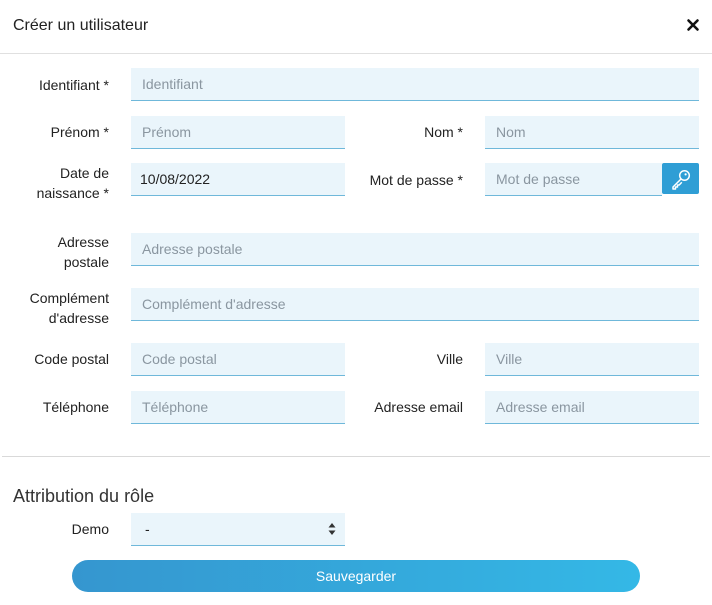 This screenshot has height=605, width=712. What do you see at coordinates (83, 242) in the screenshot?
I see `adresse-postale-label-line1: Adresse` at bounding box center [83, 242].